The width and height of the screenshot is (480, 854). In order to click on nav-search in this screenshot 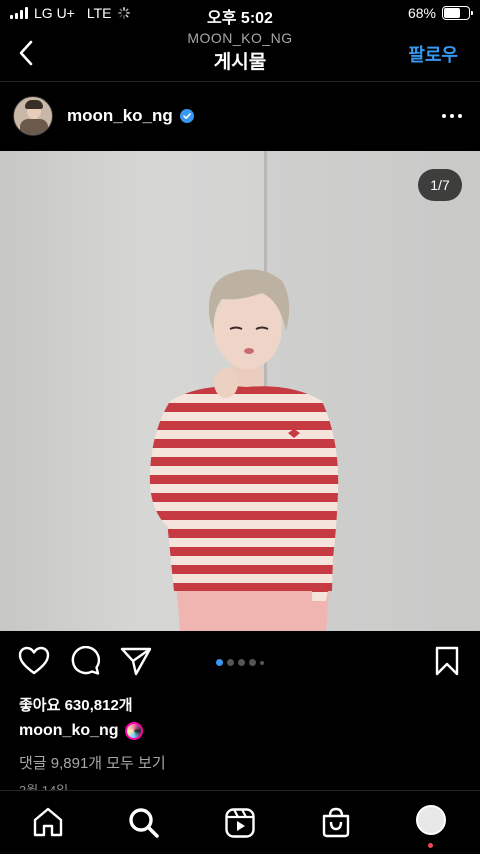, I will do `click(144, 825)`.